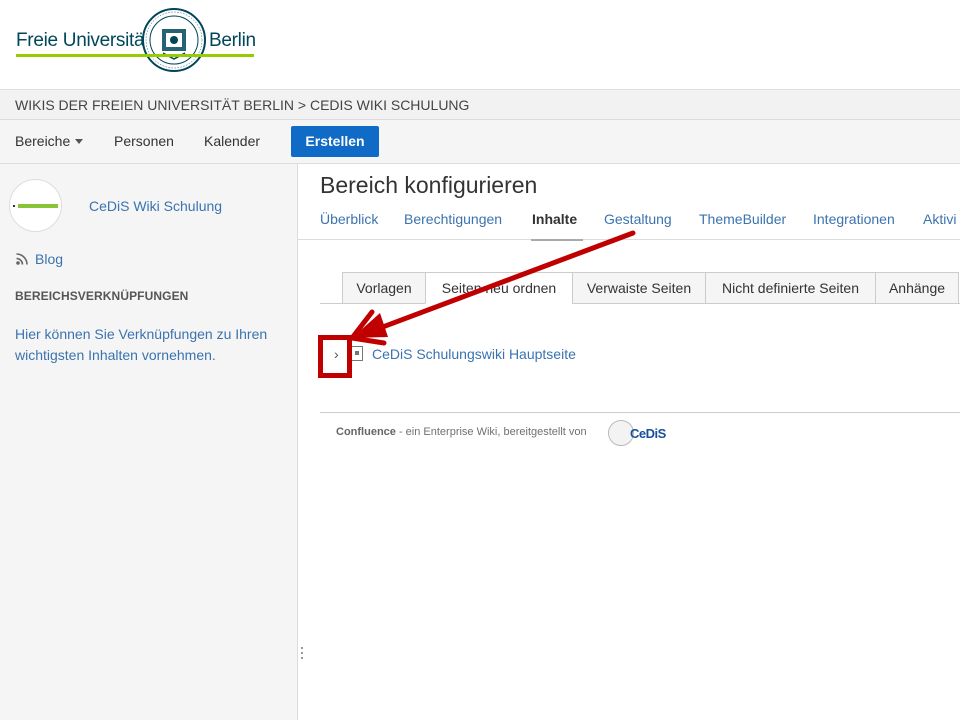 Image resolution: width=960 pixels, height=720 pixels. What do you see at coordinates (144, 141) in the screenshot?
I see `nav-personen: Personen` at bounding box center [144, 141].